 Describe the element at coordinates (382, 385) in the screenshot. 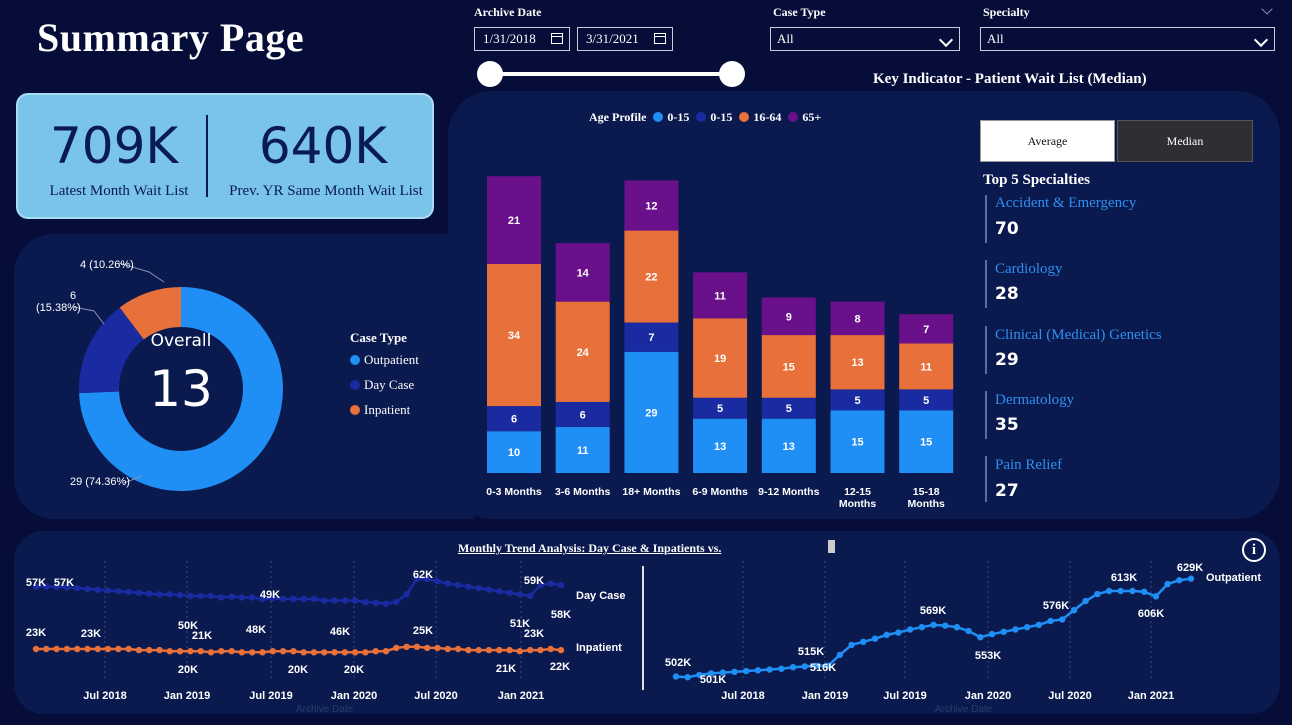

I see `legend-item-daycase: Day Case` at that location.